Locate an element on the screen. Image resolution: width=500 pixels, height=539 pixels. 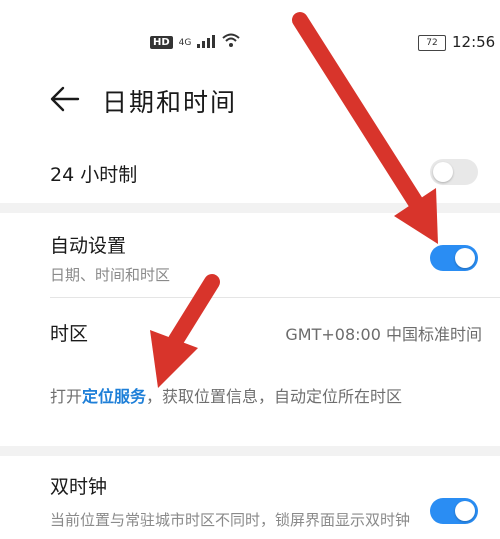
location-hint: 打开定位服务，获取位置信息，自动定位所在时区 is located at coordinates (262, 397).